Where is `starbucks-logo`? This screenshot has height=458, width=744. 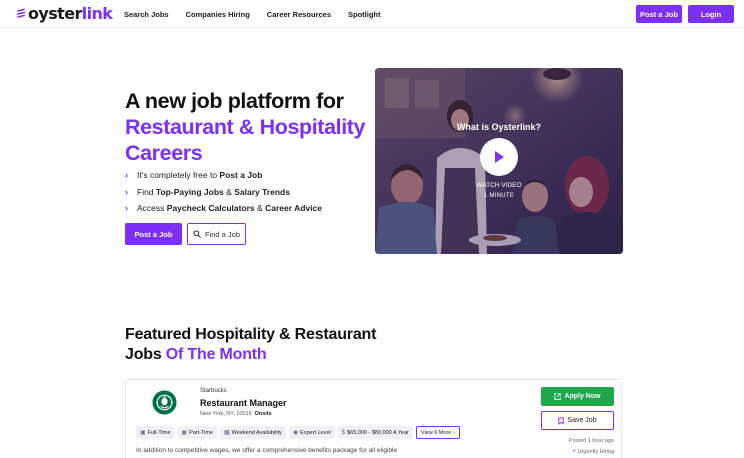 starbucks-logo is located at coordinates (164, 402).